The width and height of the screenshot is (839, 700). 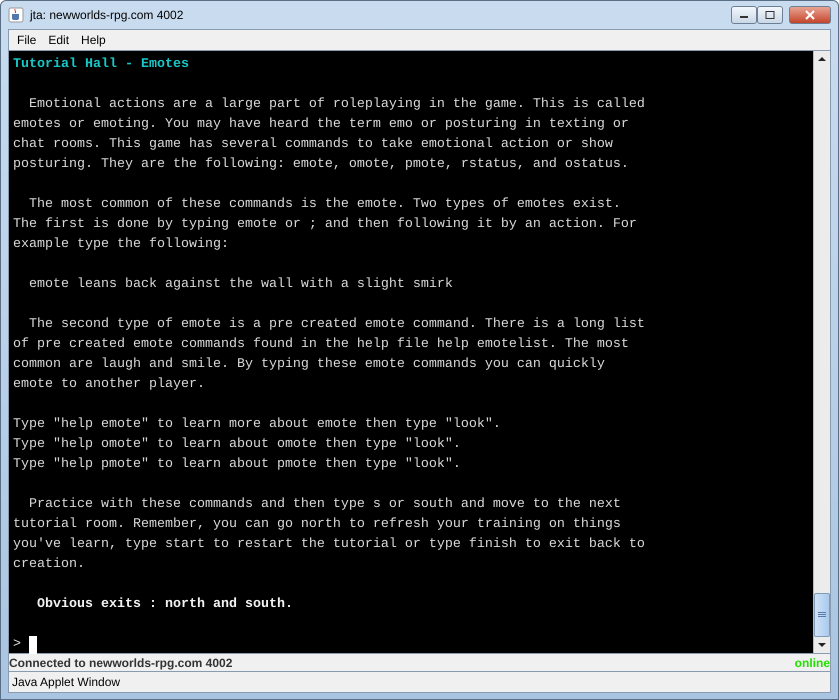 I want to click on connection-status: Connected to newworlds-rpg.com 4002, so click(x=120, y=663).